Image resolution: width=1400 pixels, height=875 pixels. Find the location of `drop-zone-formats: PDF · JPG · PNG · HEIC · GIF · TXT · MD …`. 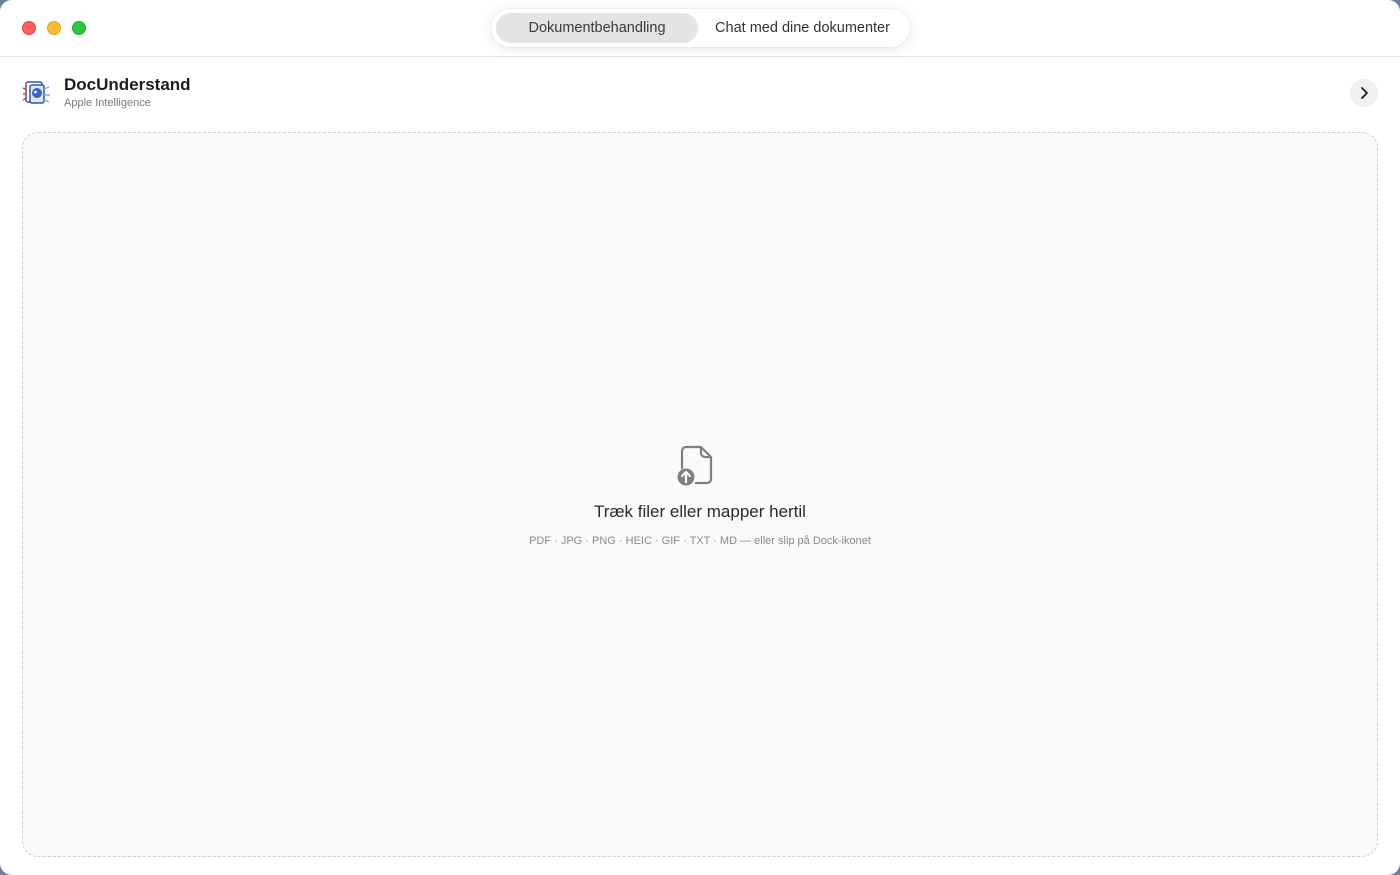

drop-zone-formats: PDF · JPG · PNG · HEIC · GIF · TXT · MD … is located at coordinates (700, 541).